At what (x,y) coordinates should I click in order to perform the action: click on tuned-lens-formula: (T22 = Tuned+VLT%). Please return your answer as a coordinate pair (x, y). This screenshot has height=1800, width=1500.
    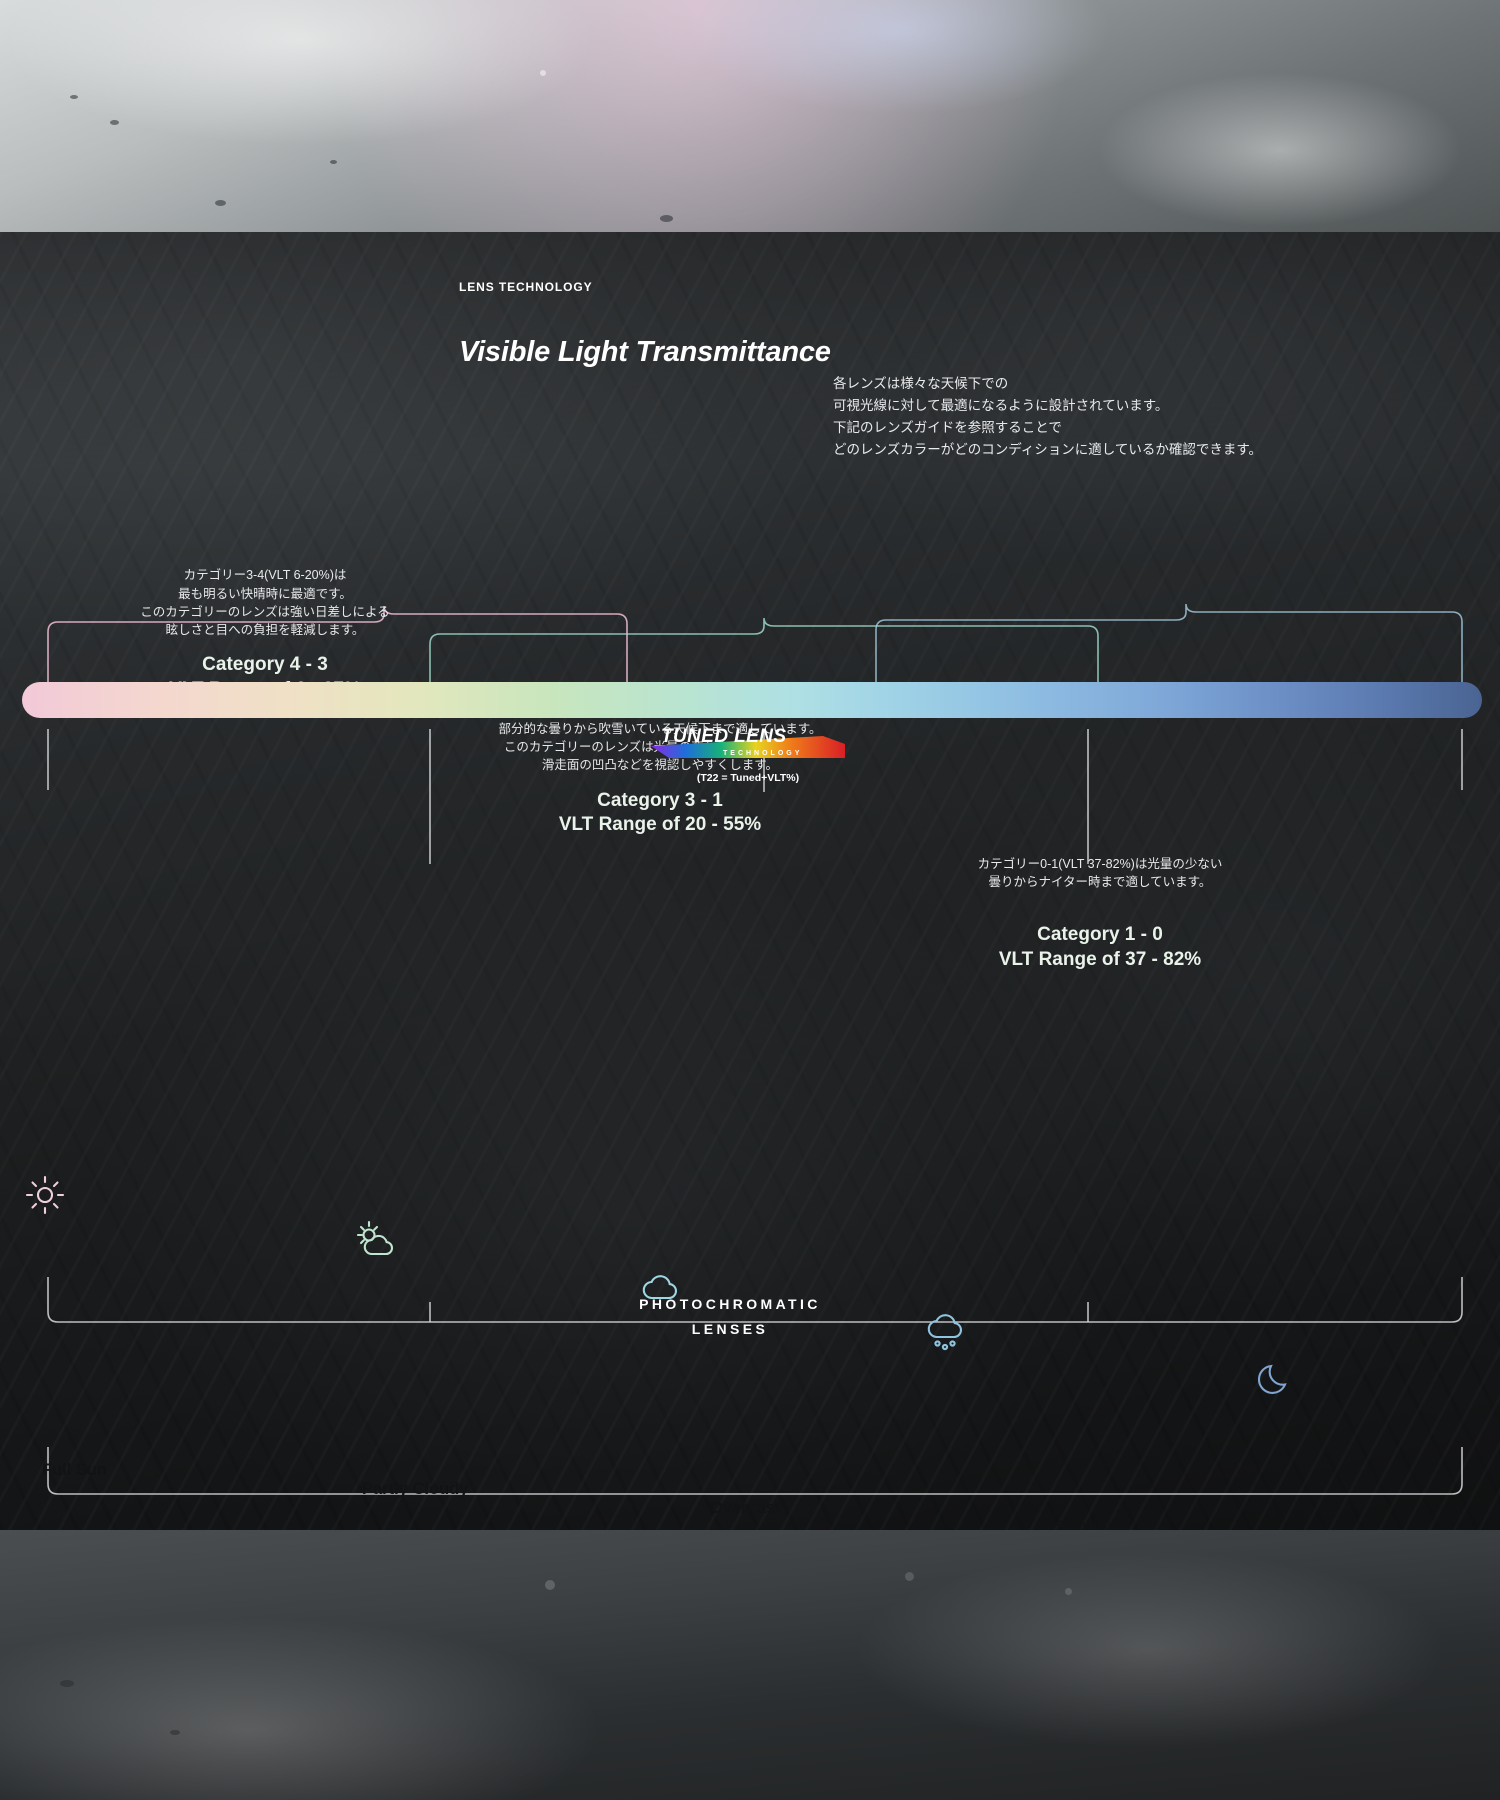
    Looking at the image, I should click on (748, 778).